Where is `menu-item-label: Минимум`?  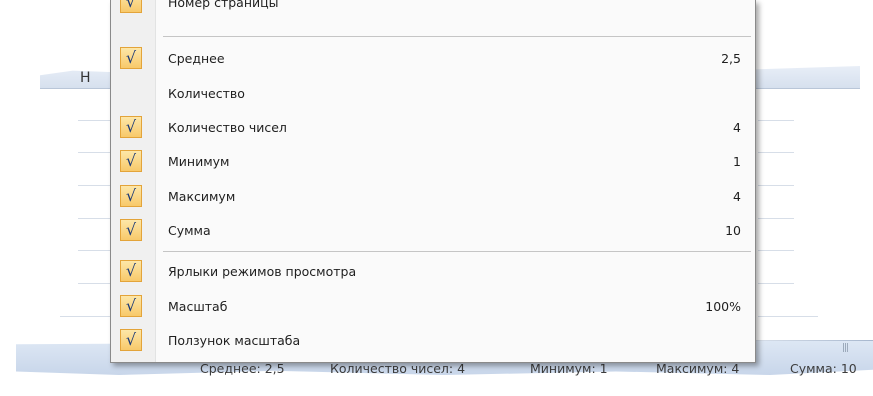
menu-item-label: Минимум is located at coordinates (199, 161).